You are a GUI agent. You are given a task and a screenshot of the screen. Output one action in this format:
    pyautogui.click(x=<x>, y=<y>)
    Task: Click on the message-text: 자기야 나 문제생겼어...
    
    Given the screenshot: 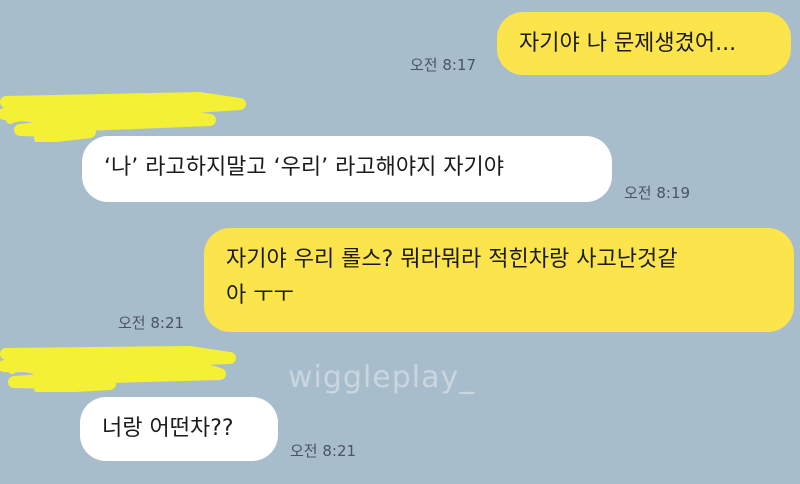 What is the action you would take?
    pyautogui.click(x=628, y=43)
    